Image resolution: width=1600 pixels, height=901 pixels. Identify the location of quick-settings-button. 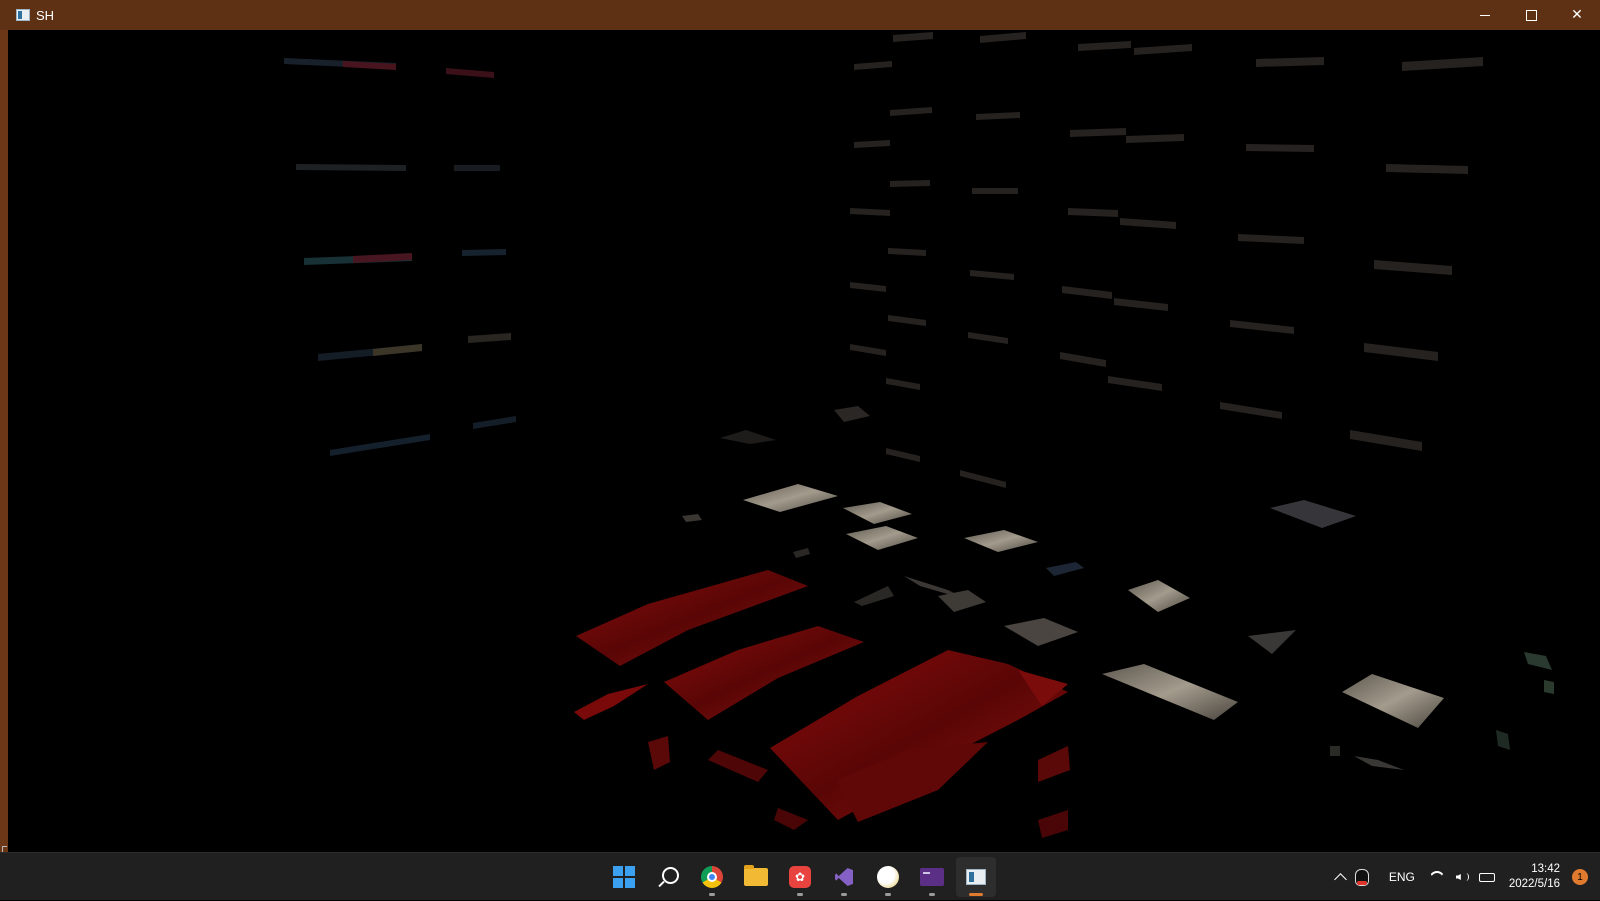
(1462, 877).